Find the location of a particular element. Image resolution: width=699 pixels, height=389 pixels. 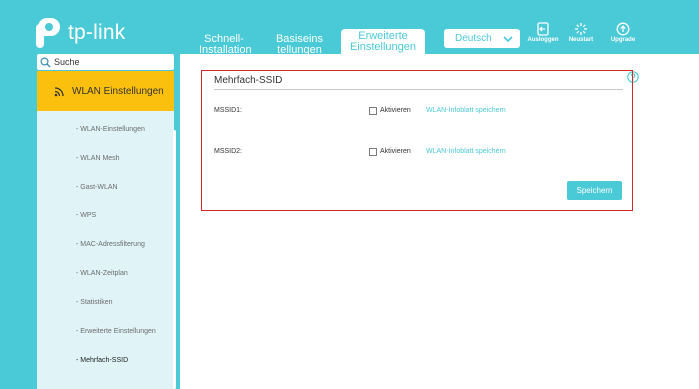

sidebar-item-label: - Mehrfach-SSID is located at coordinates (102, 360).